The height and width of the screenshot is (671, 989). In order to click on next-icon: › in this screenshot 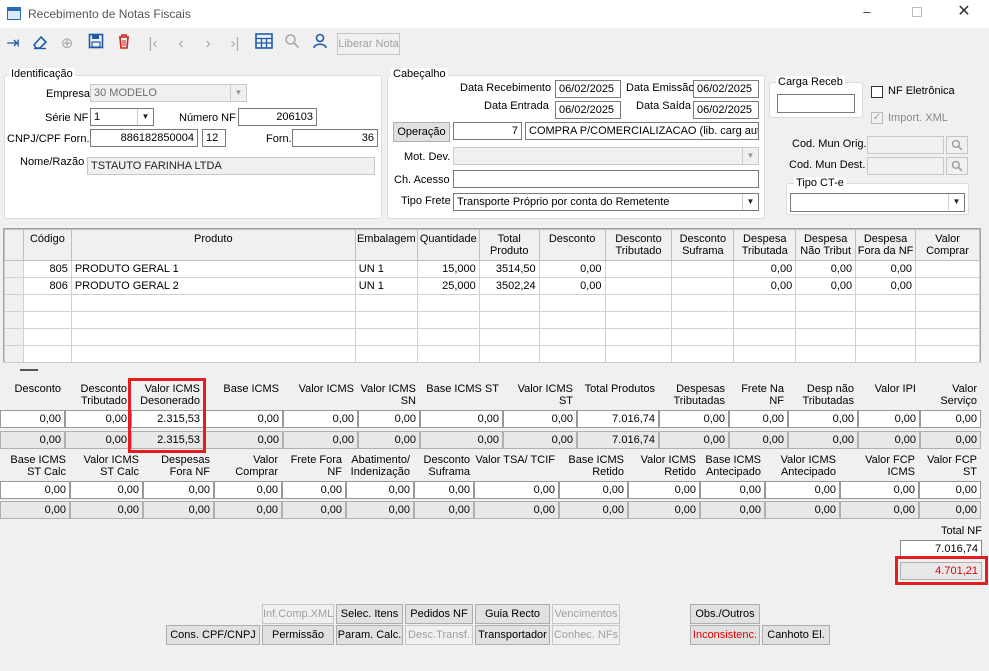, I will do `click(208, 44)`.